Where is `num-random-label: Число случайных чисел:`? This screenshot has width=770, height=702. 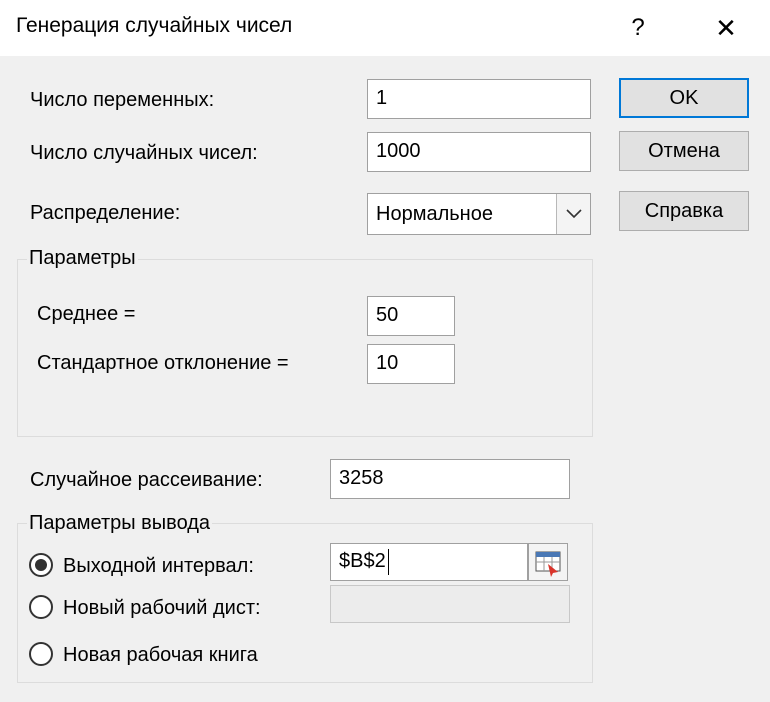 num-random-label: Число случайных чисел: is located at coordinates (144, 153).